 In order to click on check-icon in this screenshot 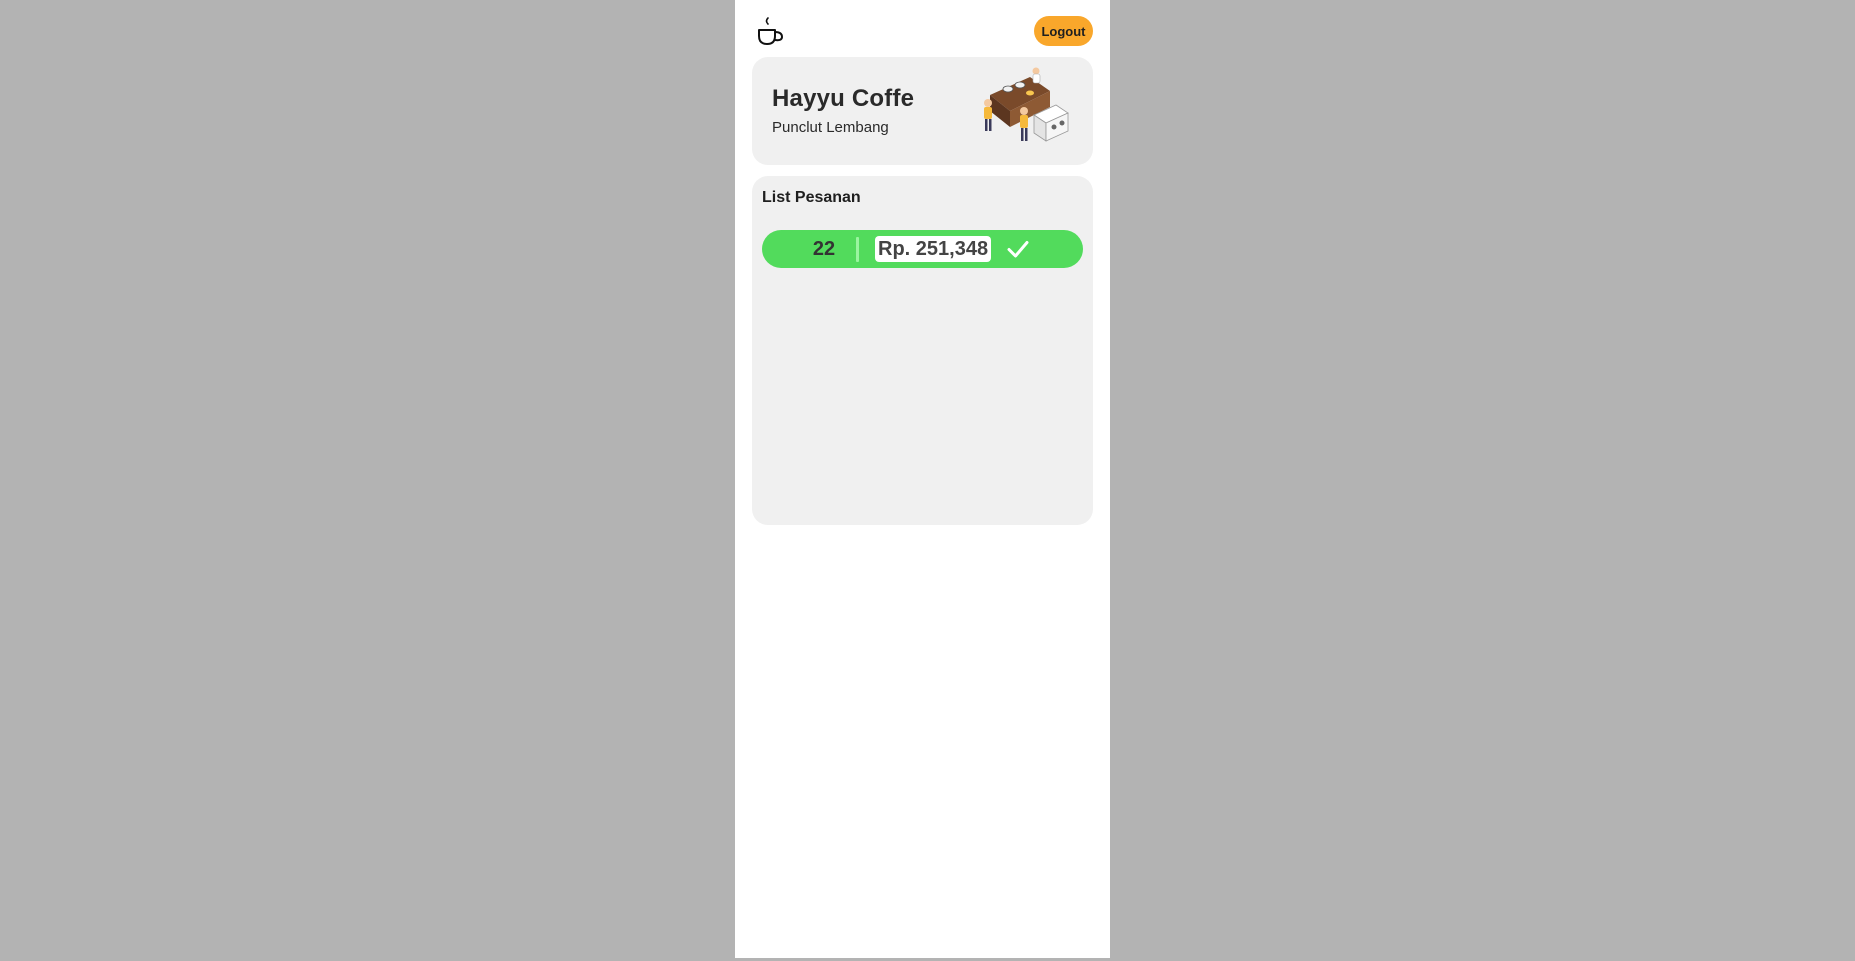, I will do `click(1018, 249)`.